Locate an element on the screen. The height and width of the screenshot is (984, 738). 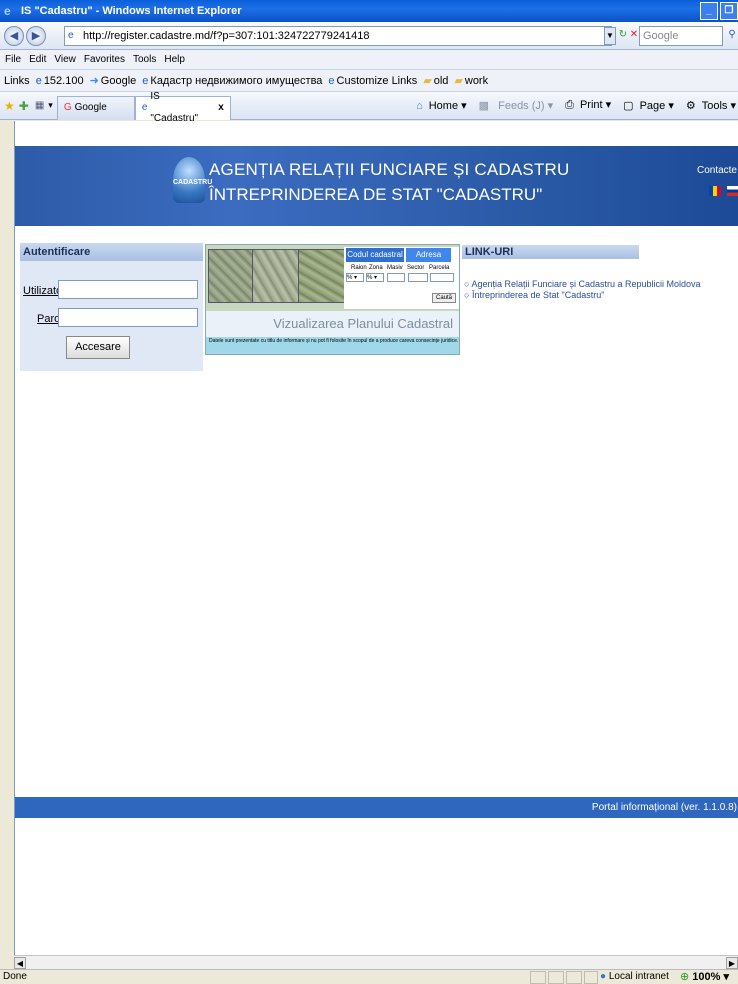
gear-icon: ⚙ is located at coordinates (690, 105).